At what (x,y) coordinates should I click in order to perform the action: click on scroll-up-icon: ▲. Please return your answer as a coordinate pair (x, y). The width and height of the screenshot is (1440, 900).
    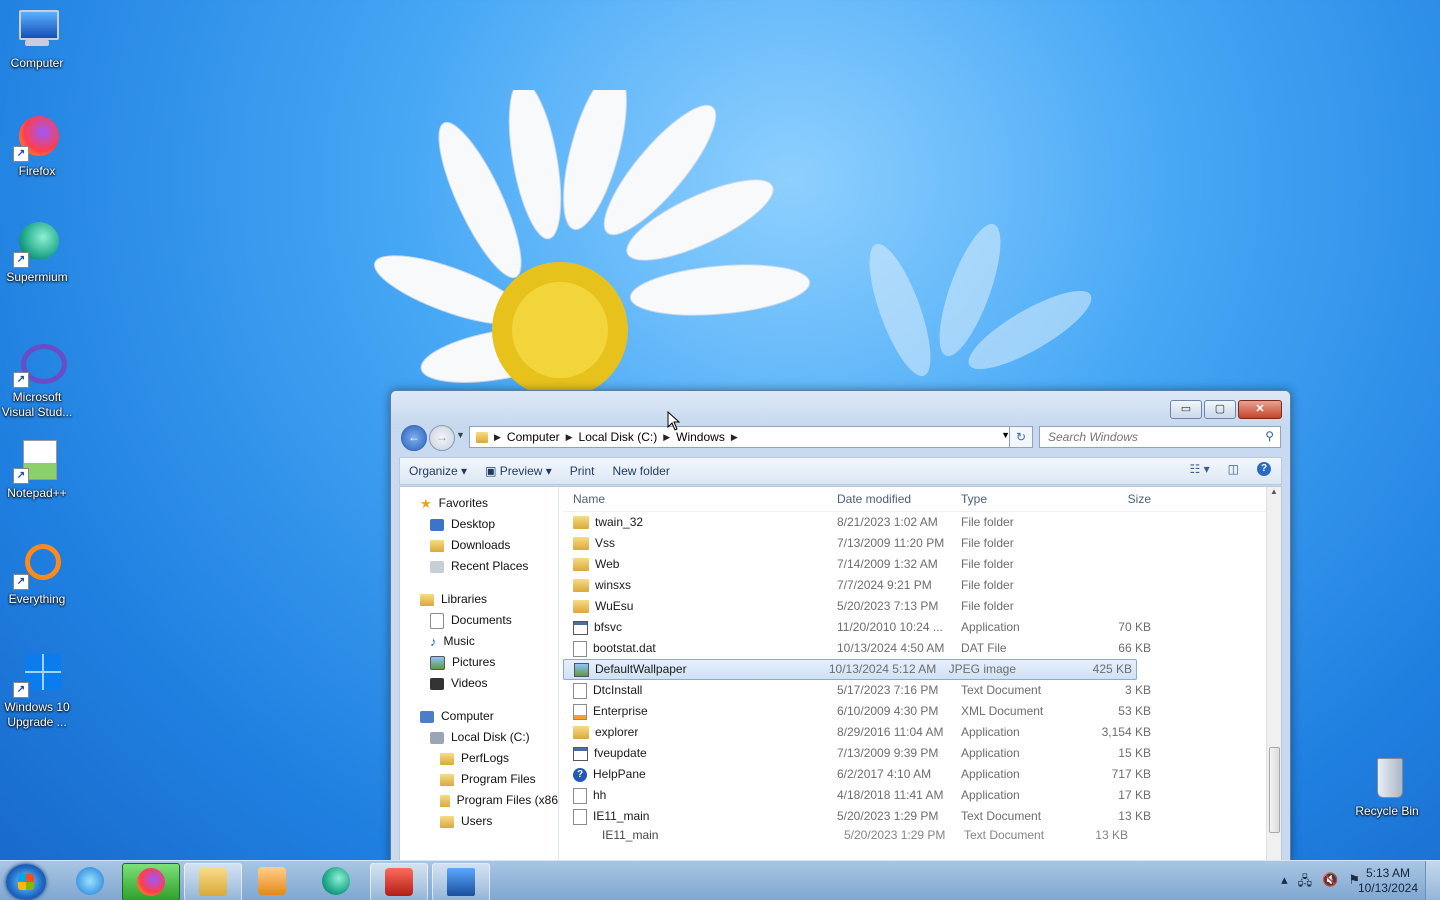
    Looking at the image, I should click on (1274, 491).